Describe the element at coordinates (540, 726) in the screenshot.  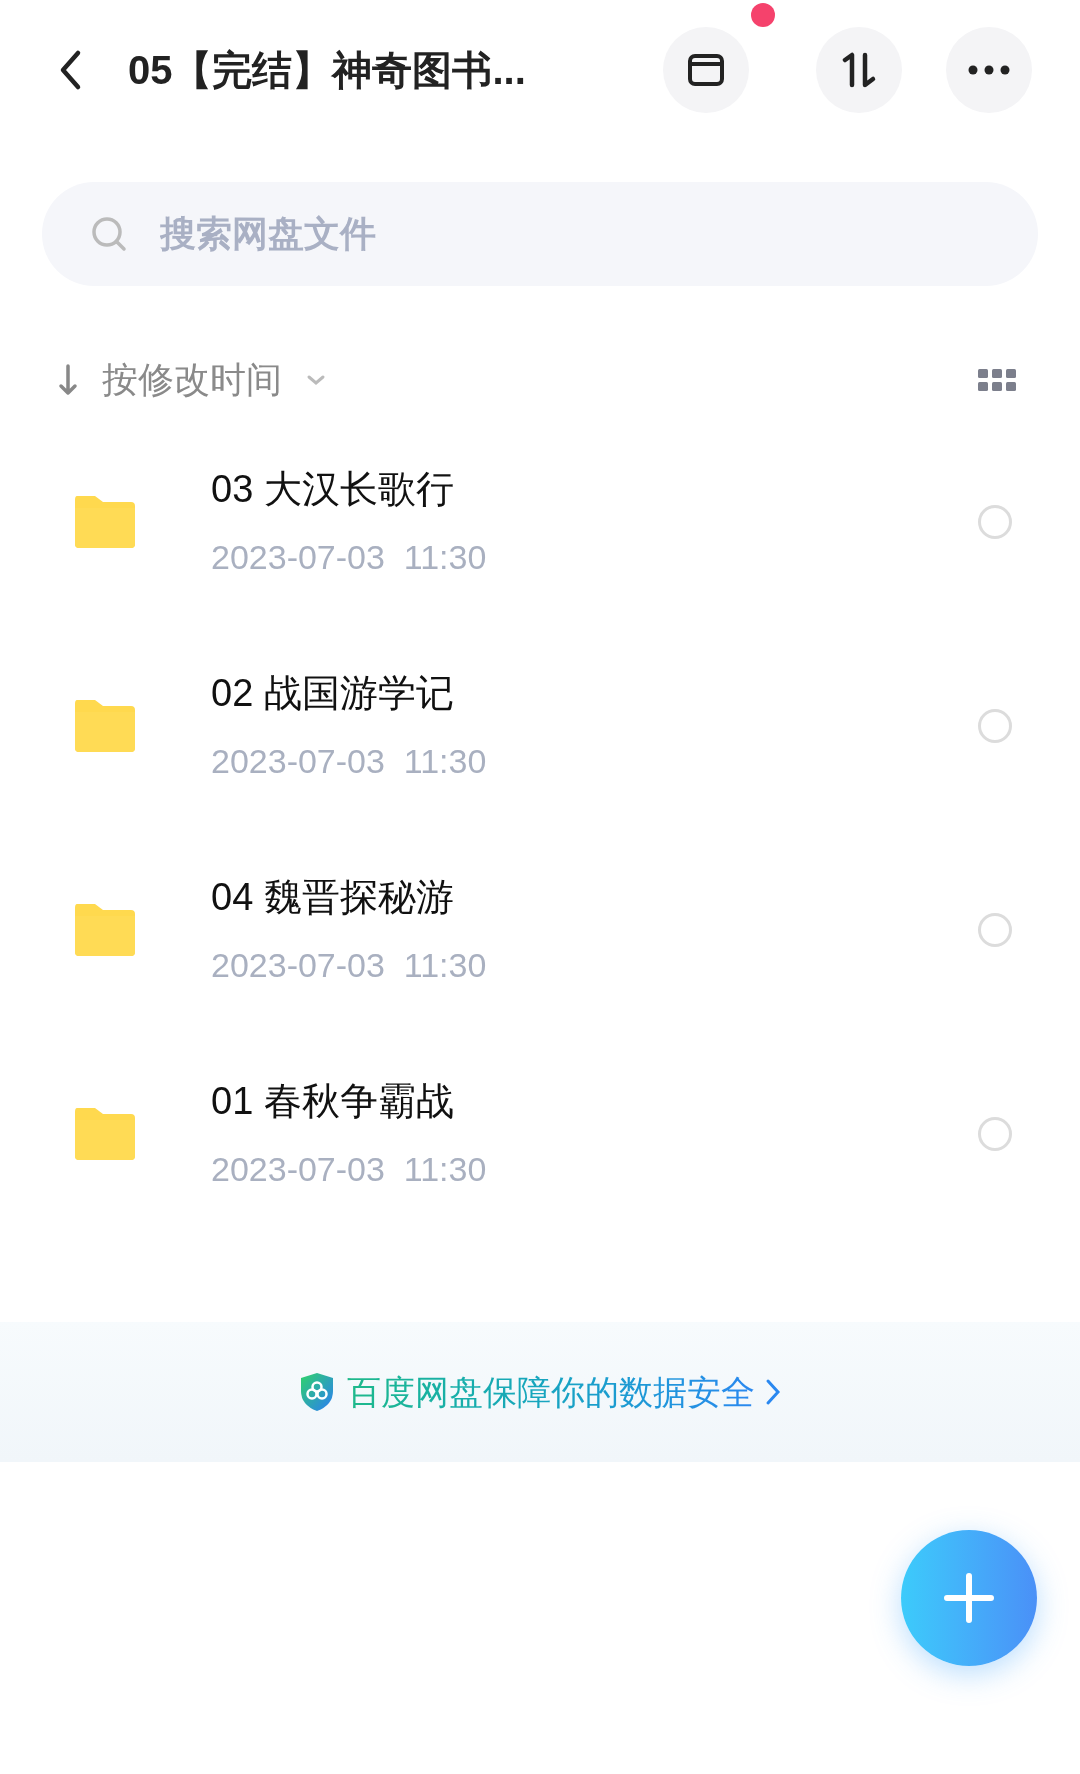
I see `folder-row: 02 战国游学记 2023-07-03 11:30` at that location.